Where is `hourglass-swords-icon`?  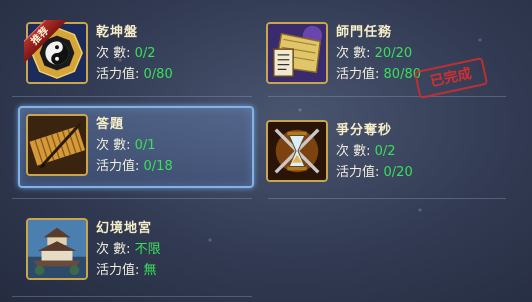 hourglass-swords-icon is located at coordinates (297, 151).